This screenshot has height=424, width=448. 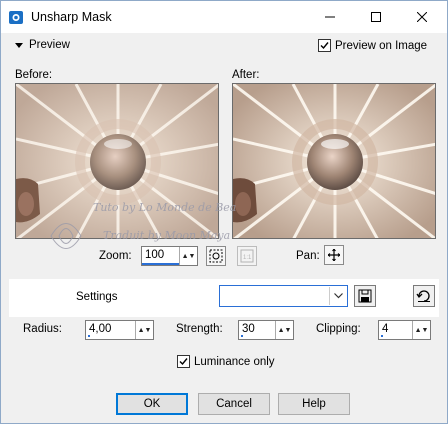 I want to click on after-label: After:, so click(x=246, y=75).